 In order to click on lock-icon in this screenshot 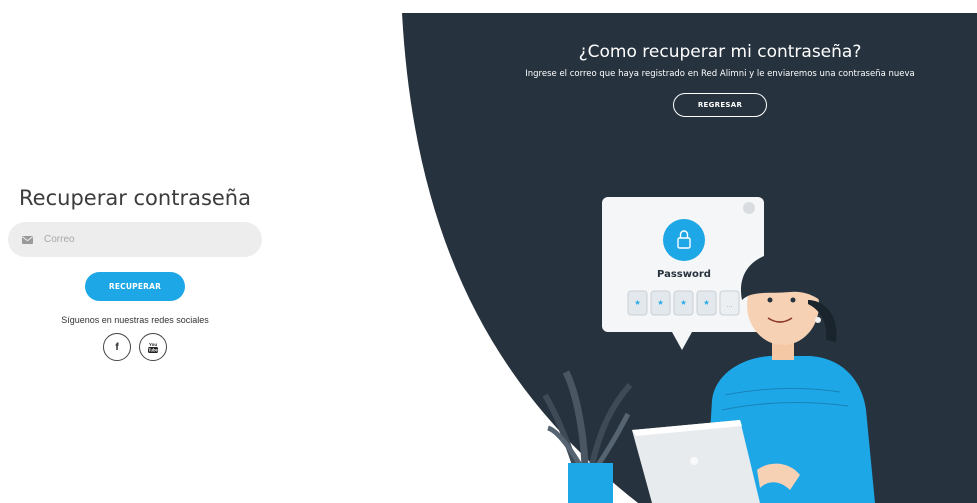, I will do `click(684, 240)`.